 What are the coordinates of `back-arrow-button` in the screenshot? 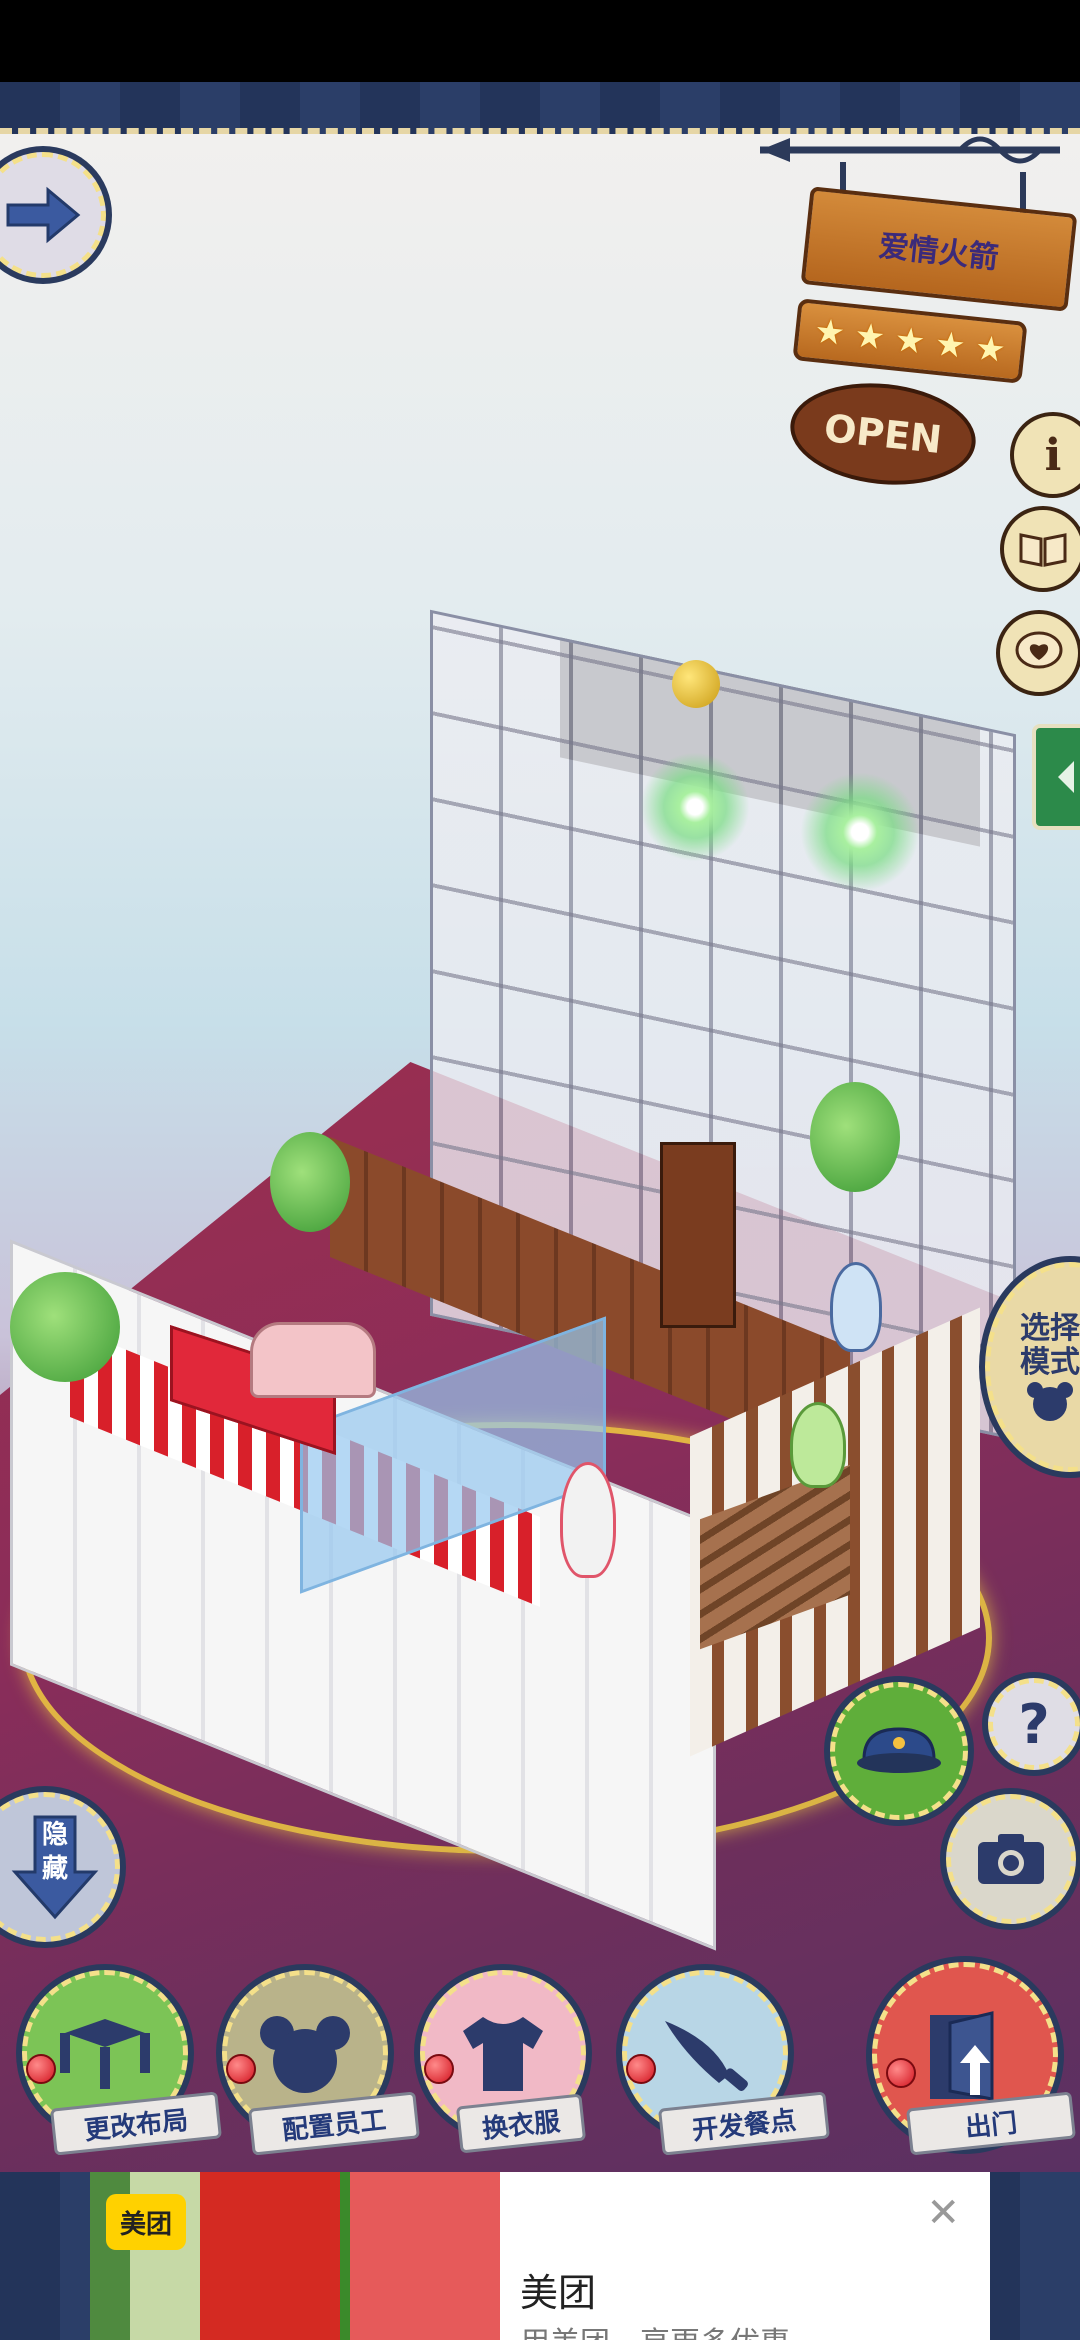 It's located at (53, 215).